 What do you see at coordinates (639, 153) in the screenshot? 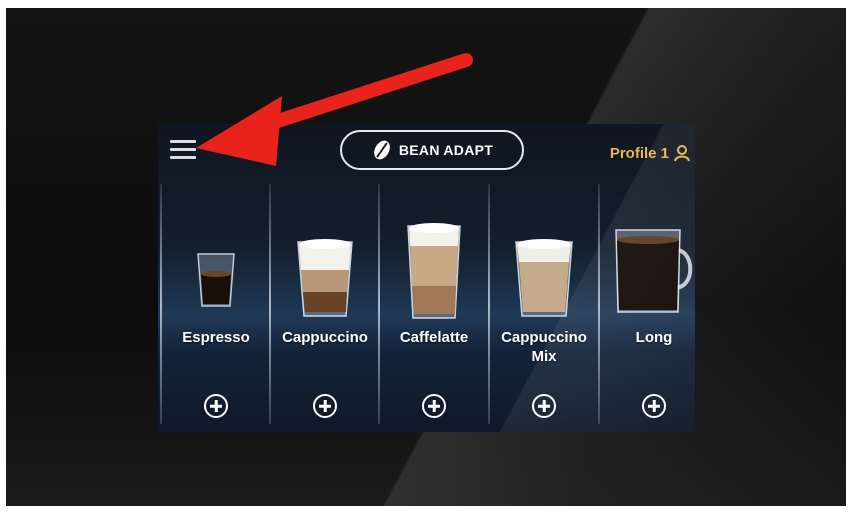
I see `profile-label: Profile 1` at bounding box center [639, 153].